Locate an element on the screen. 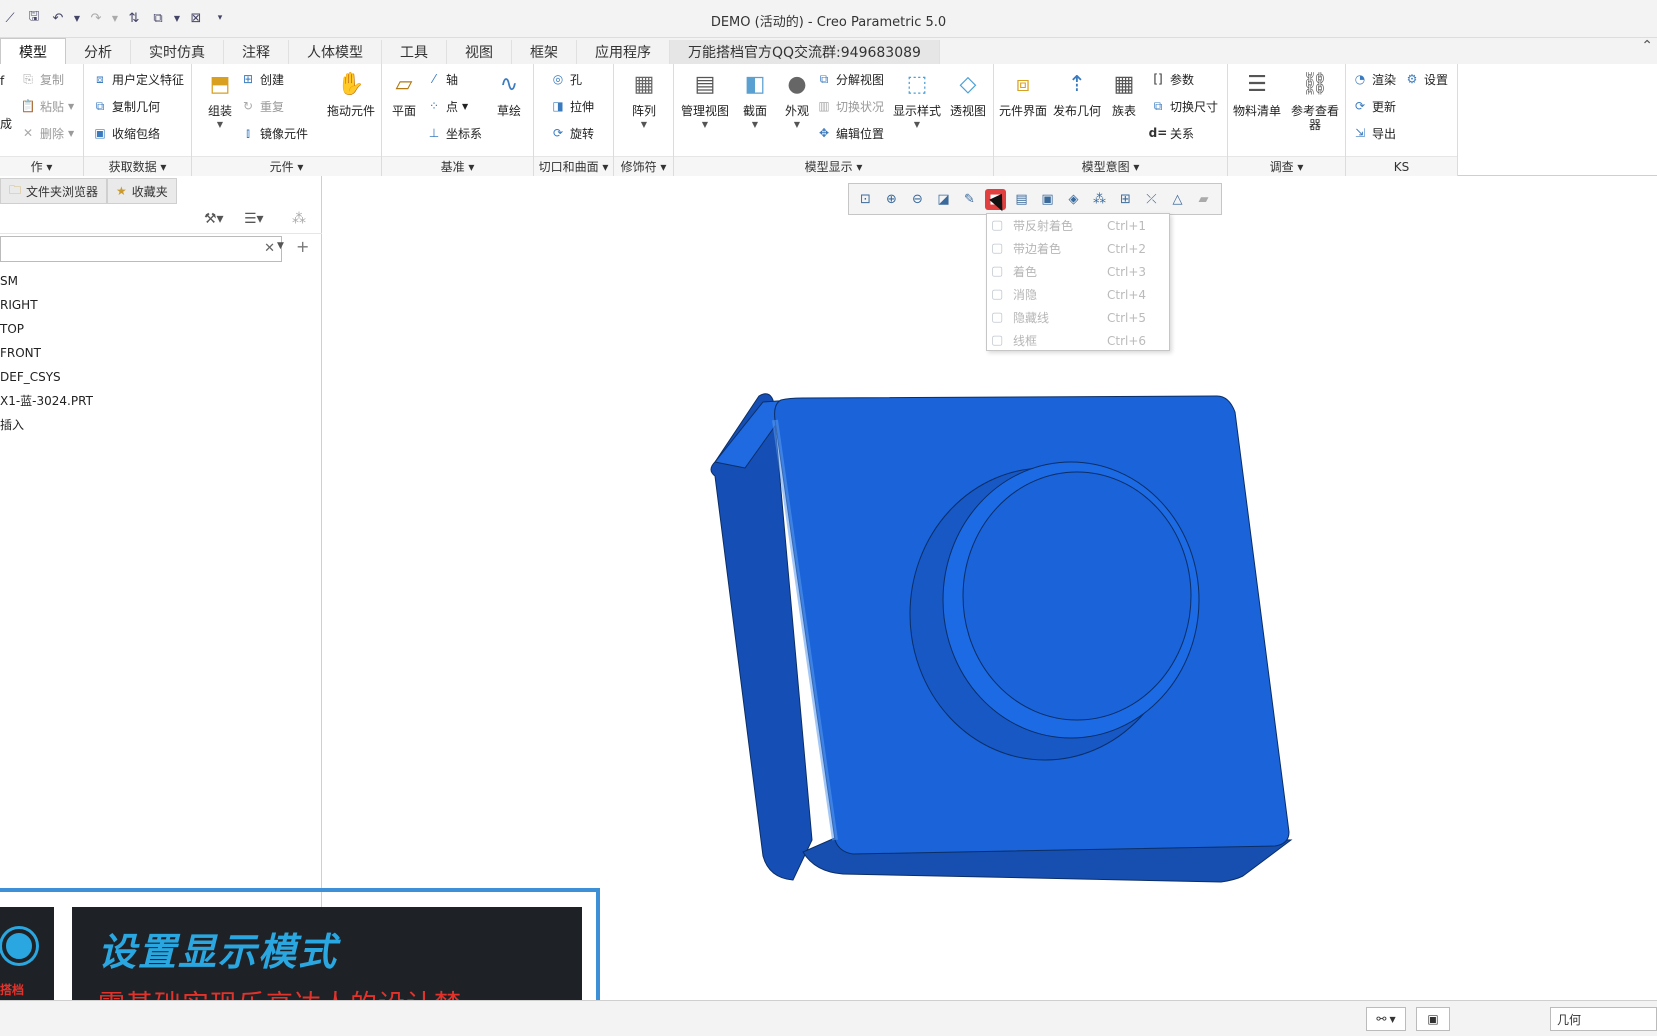 The height and width of the screenshot is (1036, 1657). export-button: ⇲ 导出 is located at coordinates (1374, 133).